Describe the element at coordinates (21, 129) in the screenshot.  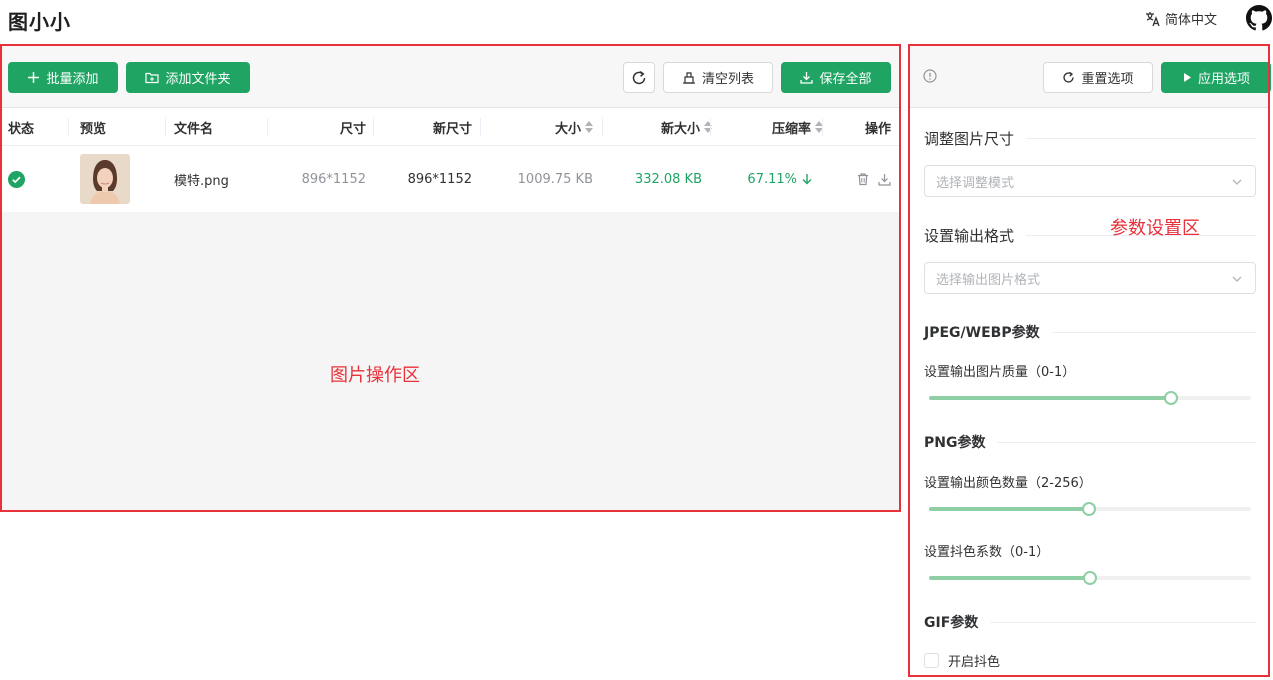
I see `column-status: 状态` at that location.